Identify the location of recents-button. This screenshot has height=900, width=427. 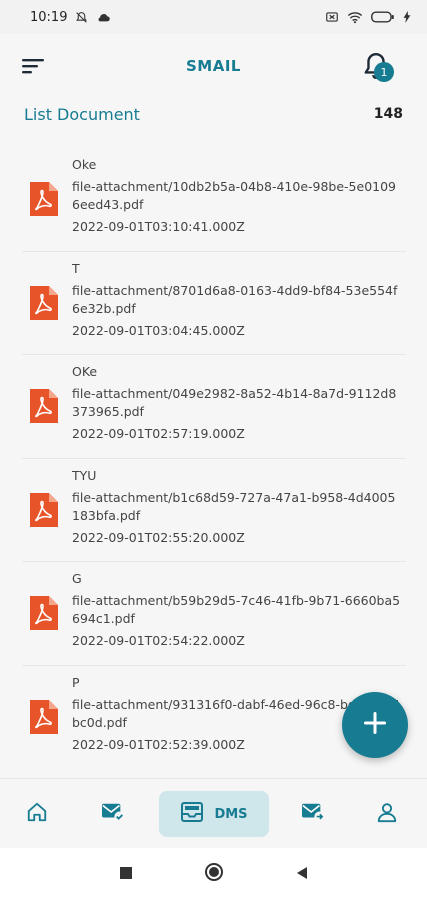
(126, 874).